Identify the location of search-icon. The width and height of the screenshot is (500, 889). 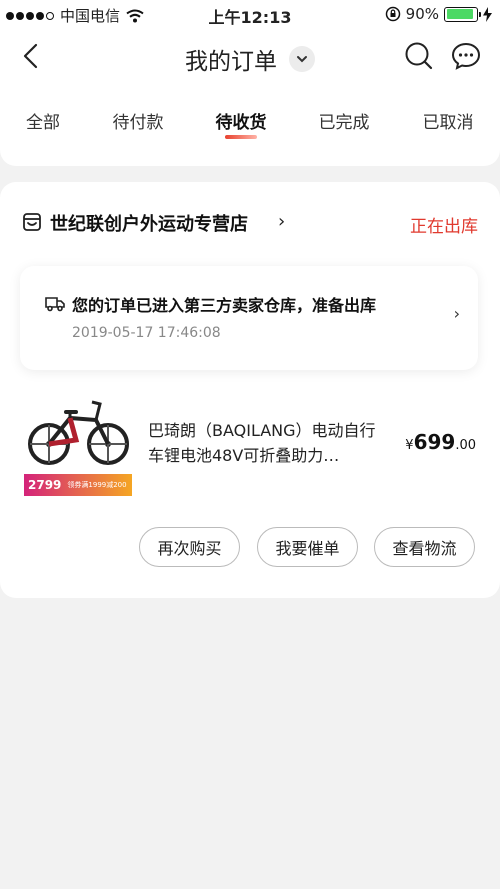
(419, 56).